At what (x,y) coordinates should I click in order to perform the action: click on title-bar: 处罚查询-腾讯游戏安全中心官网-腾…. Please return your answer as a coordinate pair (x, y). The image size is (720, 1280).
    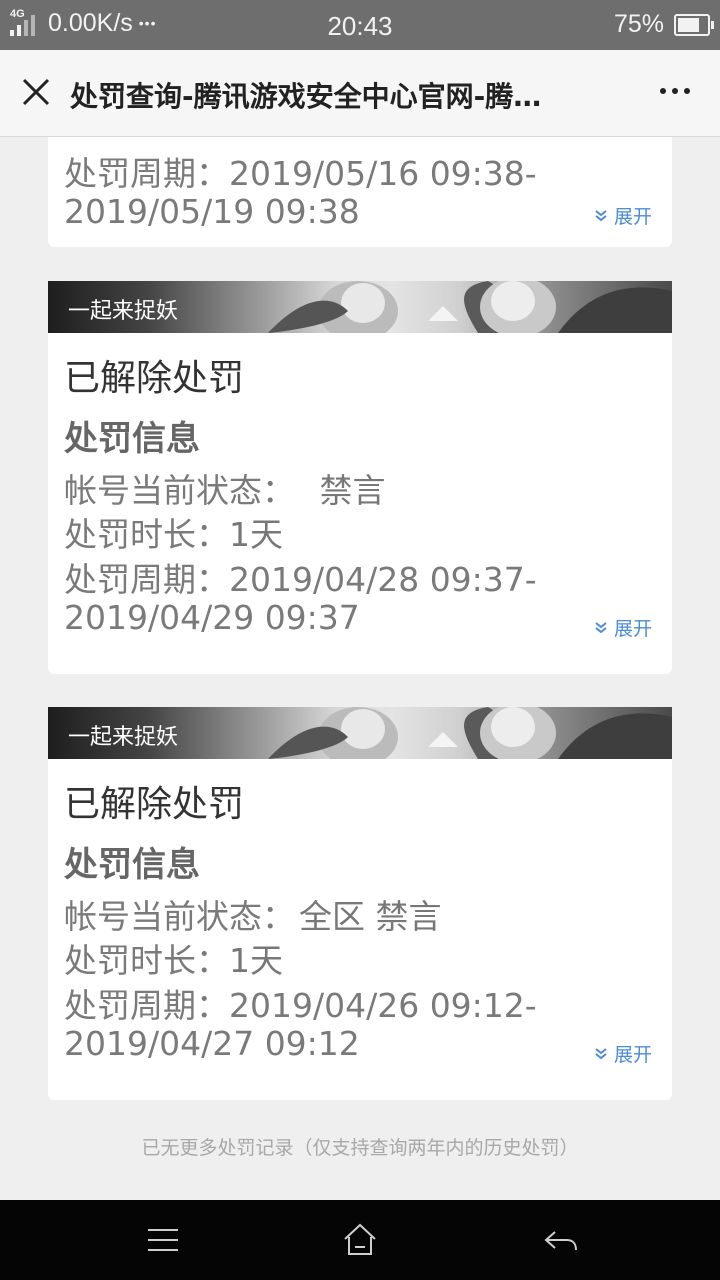
    Looking at the image, I should click on (360, 93).